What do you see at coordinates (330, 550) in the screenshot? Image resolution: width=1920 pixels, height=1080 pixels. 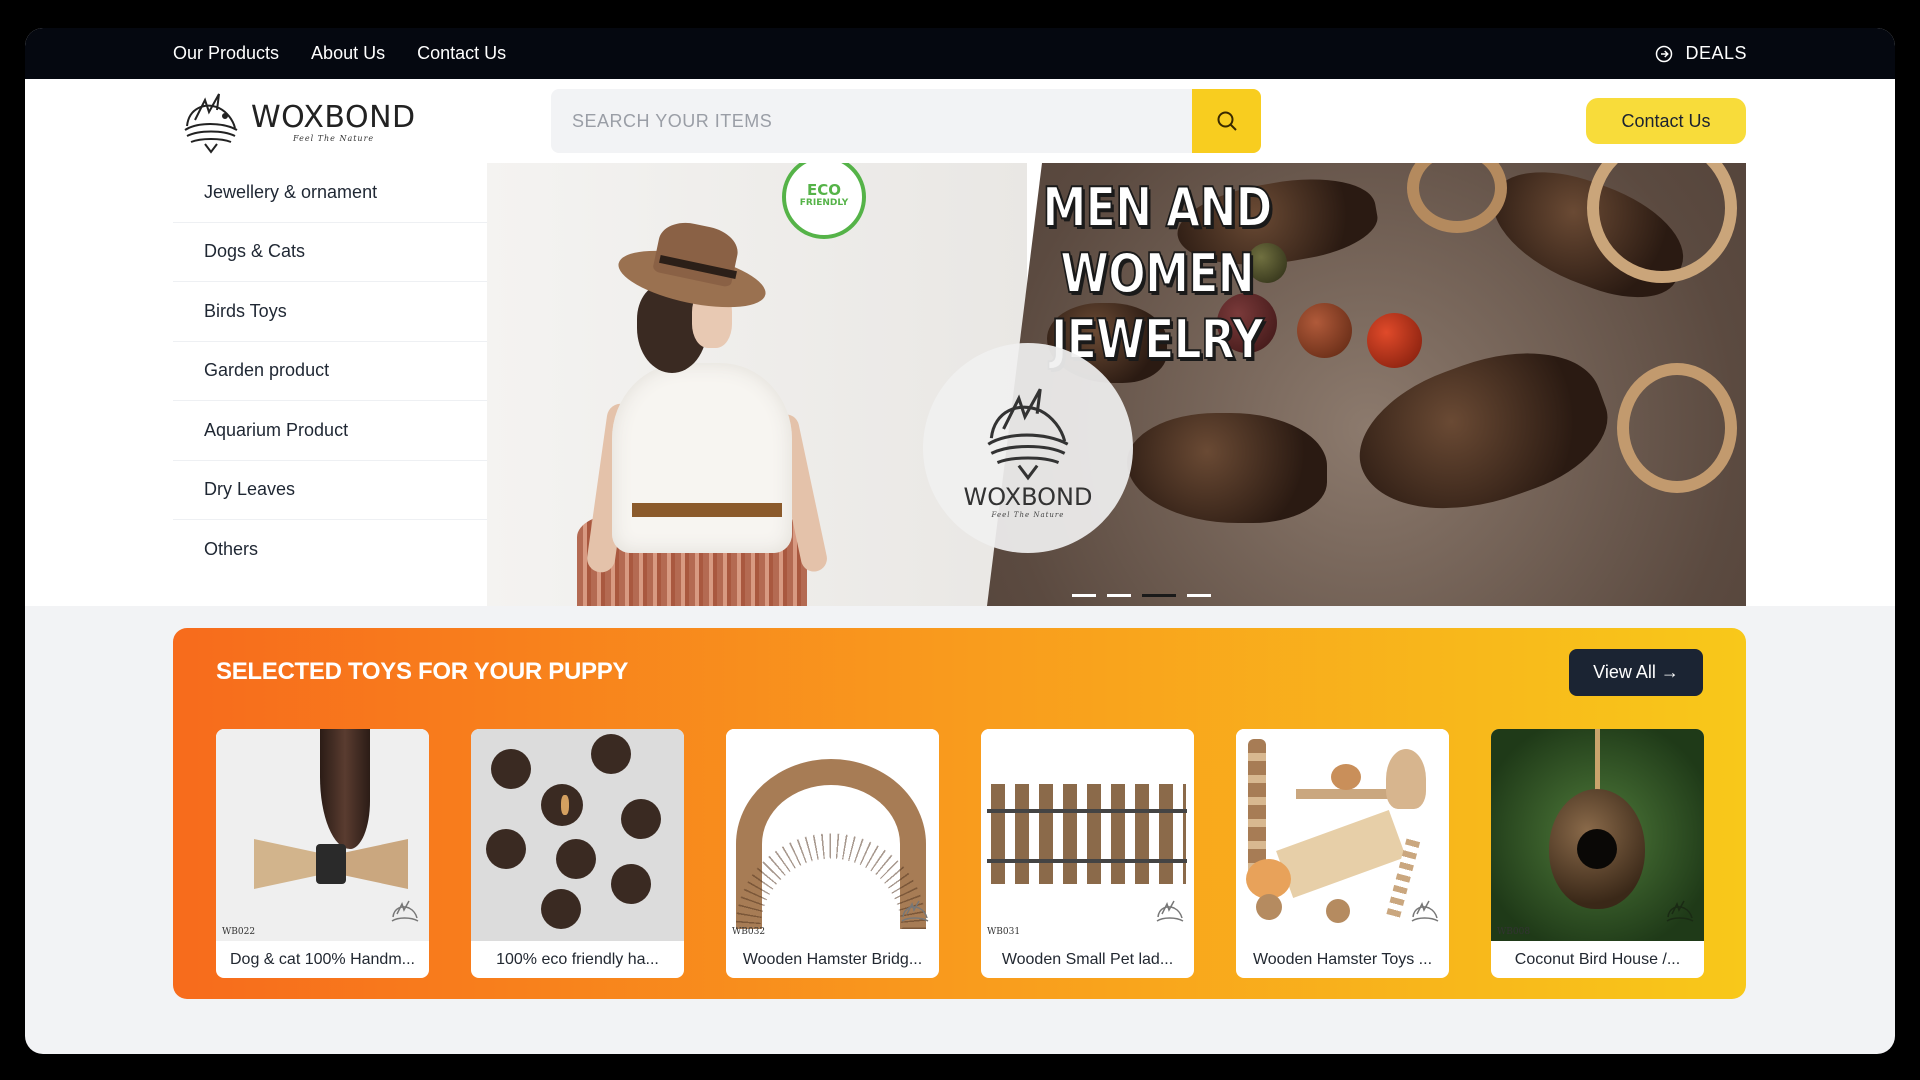 I see `category-others: Others` at bounding box center [330, 550].